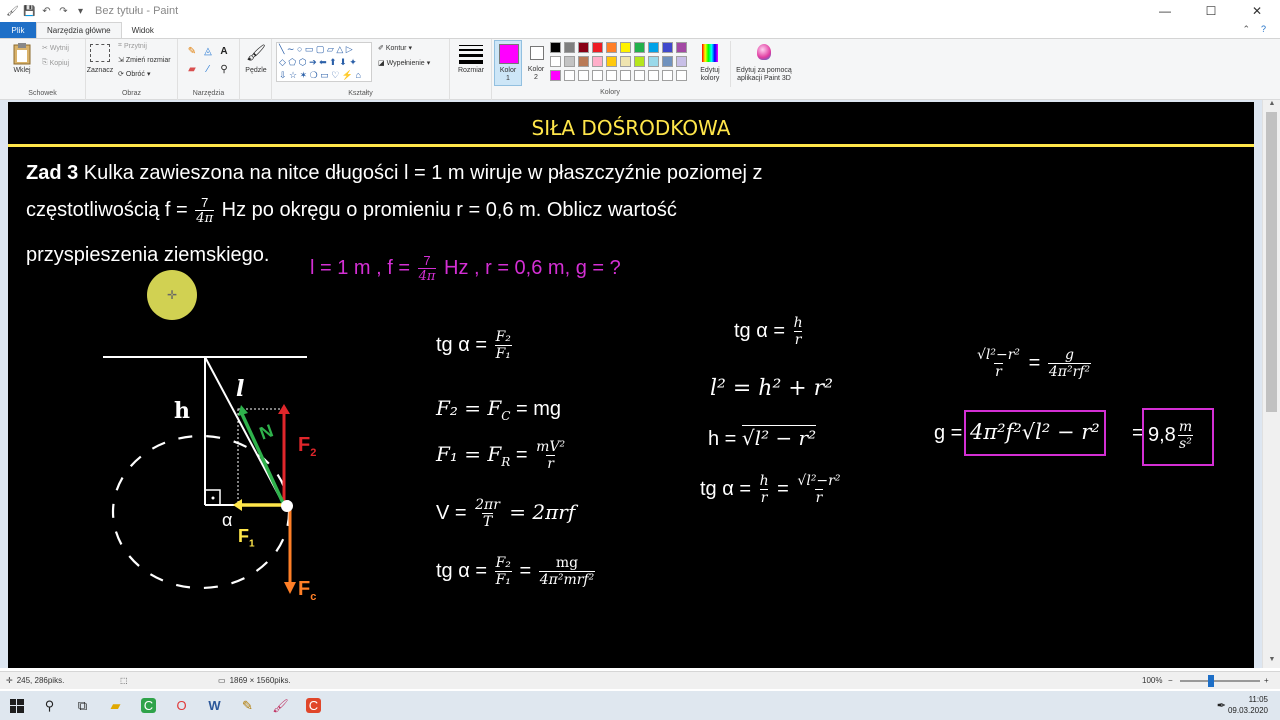 The width and height of the screenshot is (1280, 720). What do you see at coordinates (29, 11) in the screenshot?
I see `save-icon: 💾` at bounding box center [29, 11].